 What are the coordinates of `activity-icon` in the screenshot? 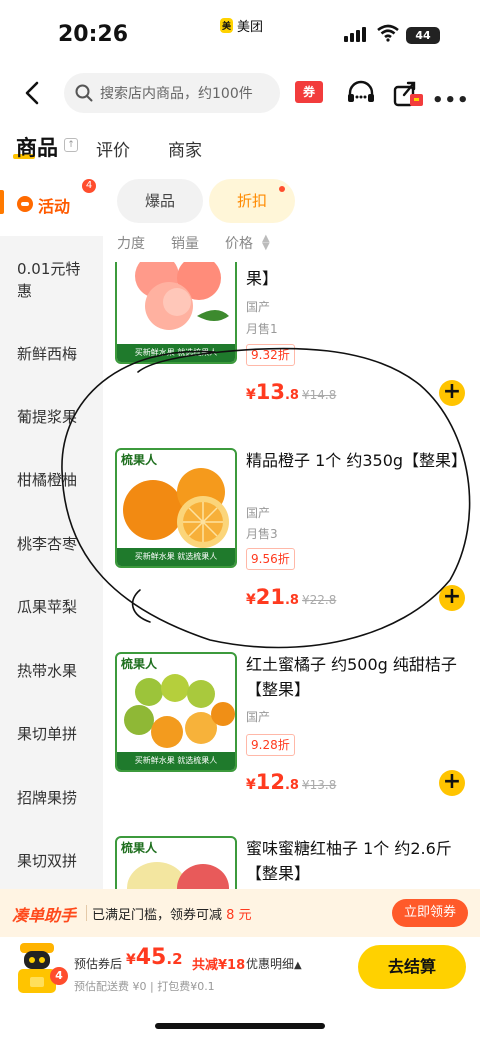 It's located at (25, 204).